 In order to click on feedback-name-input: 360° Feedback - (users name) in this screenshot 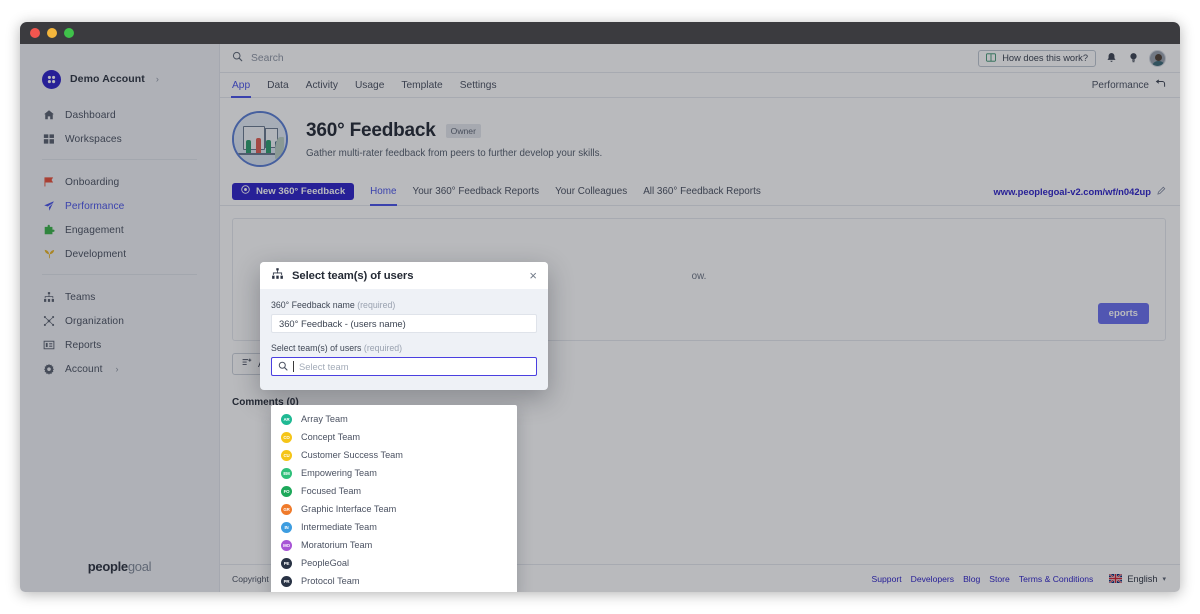, I will do `click(404, 323)`.